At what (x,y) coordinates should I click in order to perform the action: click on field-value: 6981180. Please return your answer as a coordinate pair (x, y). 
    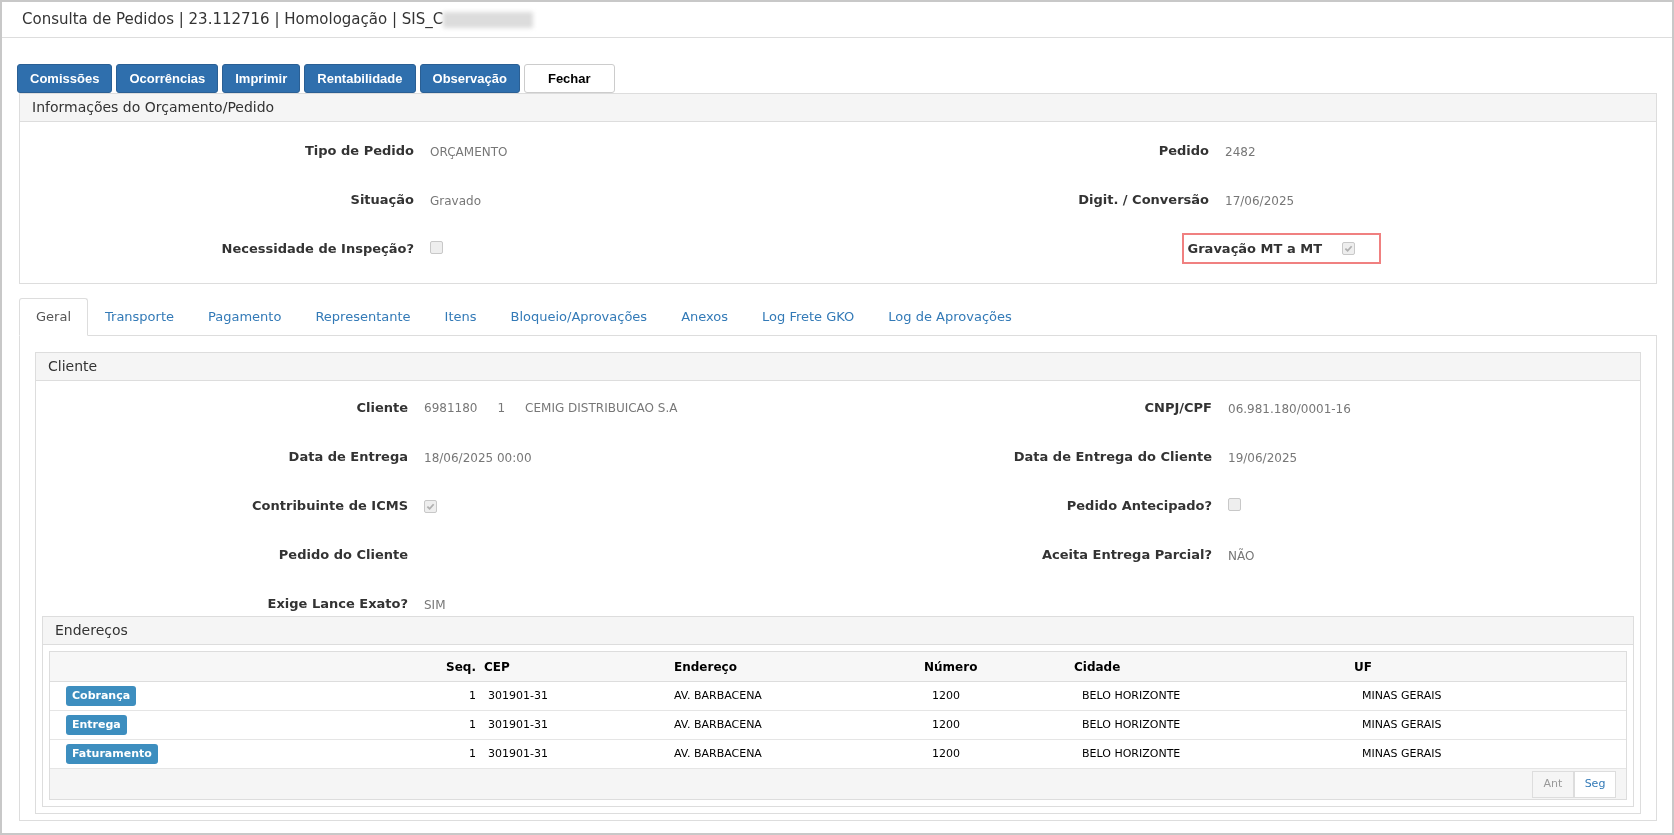
    Looking at the image, I should click on (451, 408).